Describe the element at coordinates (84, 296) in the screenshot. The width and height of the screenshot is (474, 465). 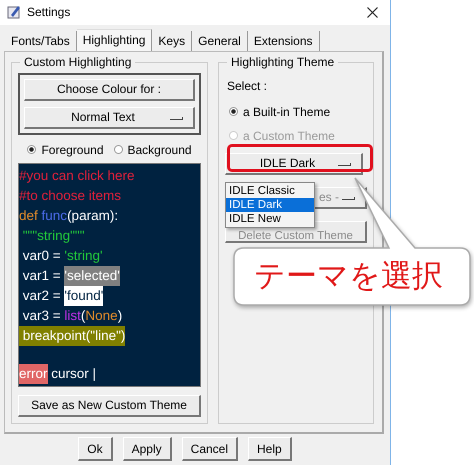
I see `code-text: 'found'` at that location.